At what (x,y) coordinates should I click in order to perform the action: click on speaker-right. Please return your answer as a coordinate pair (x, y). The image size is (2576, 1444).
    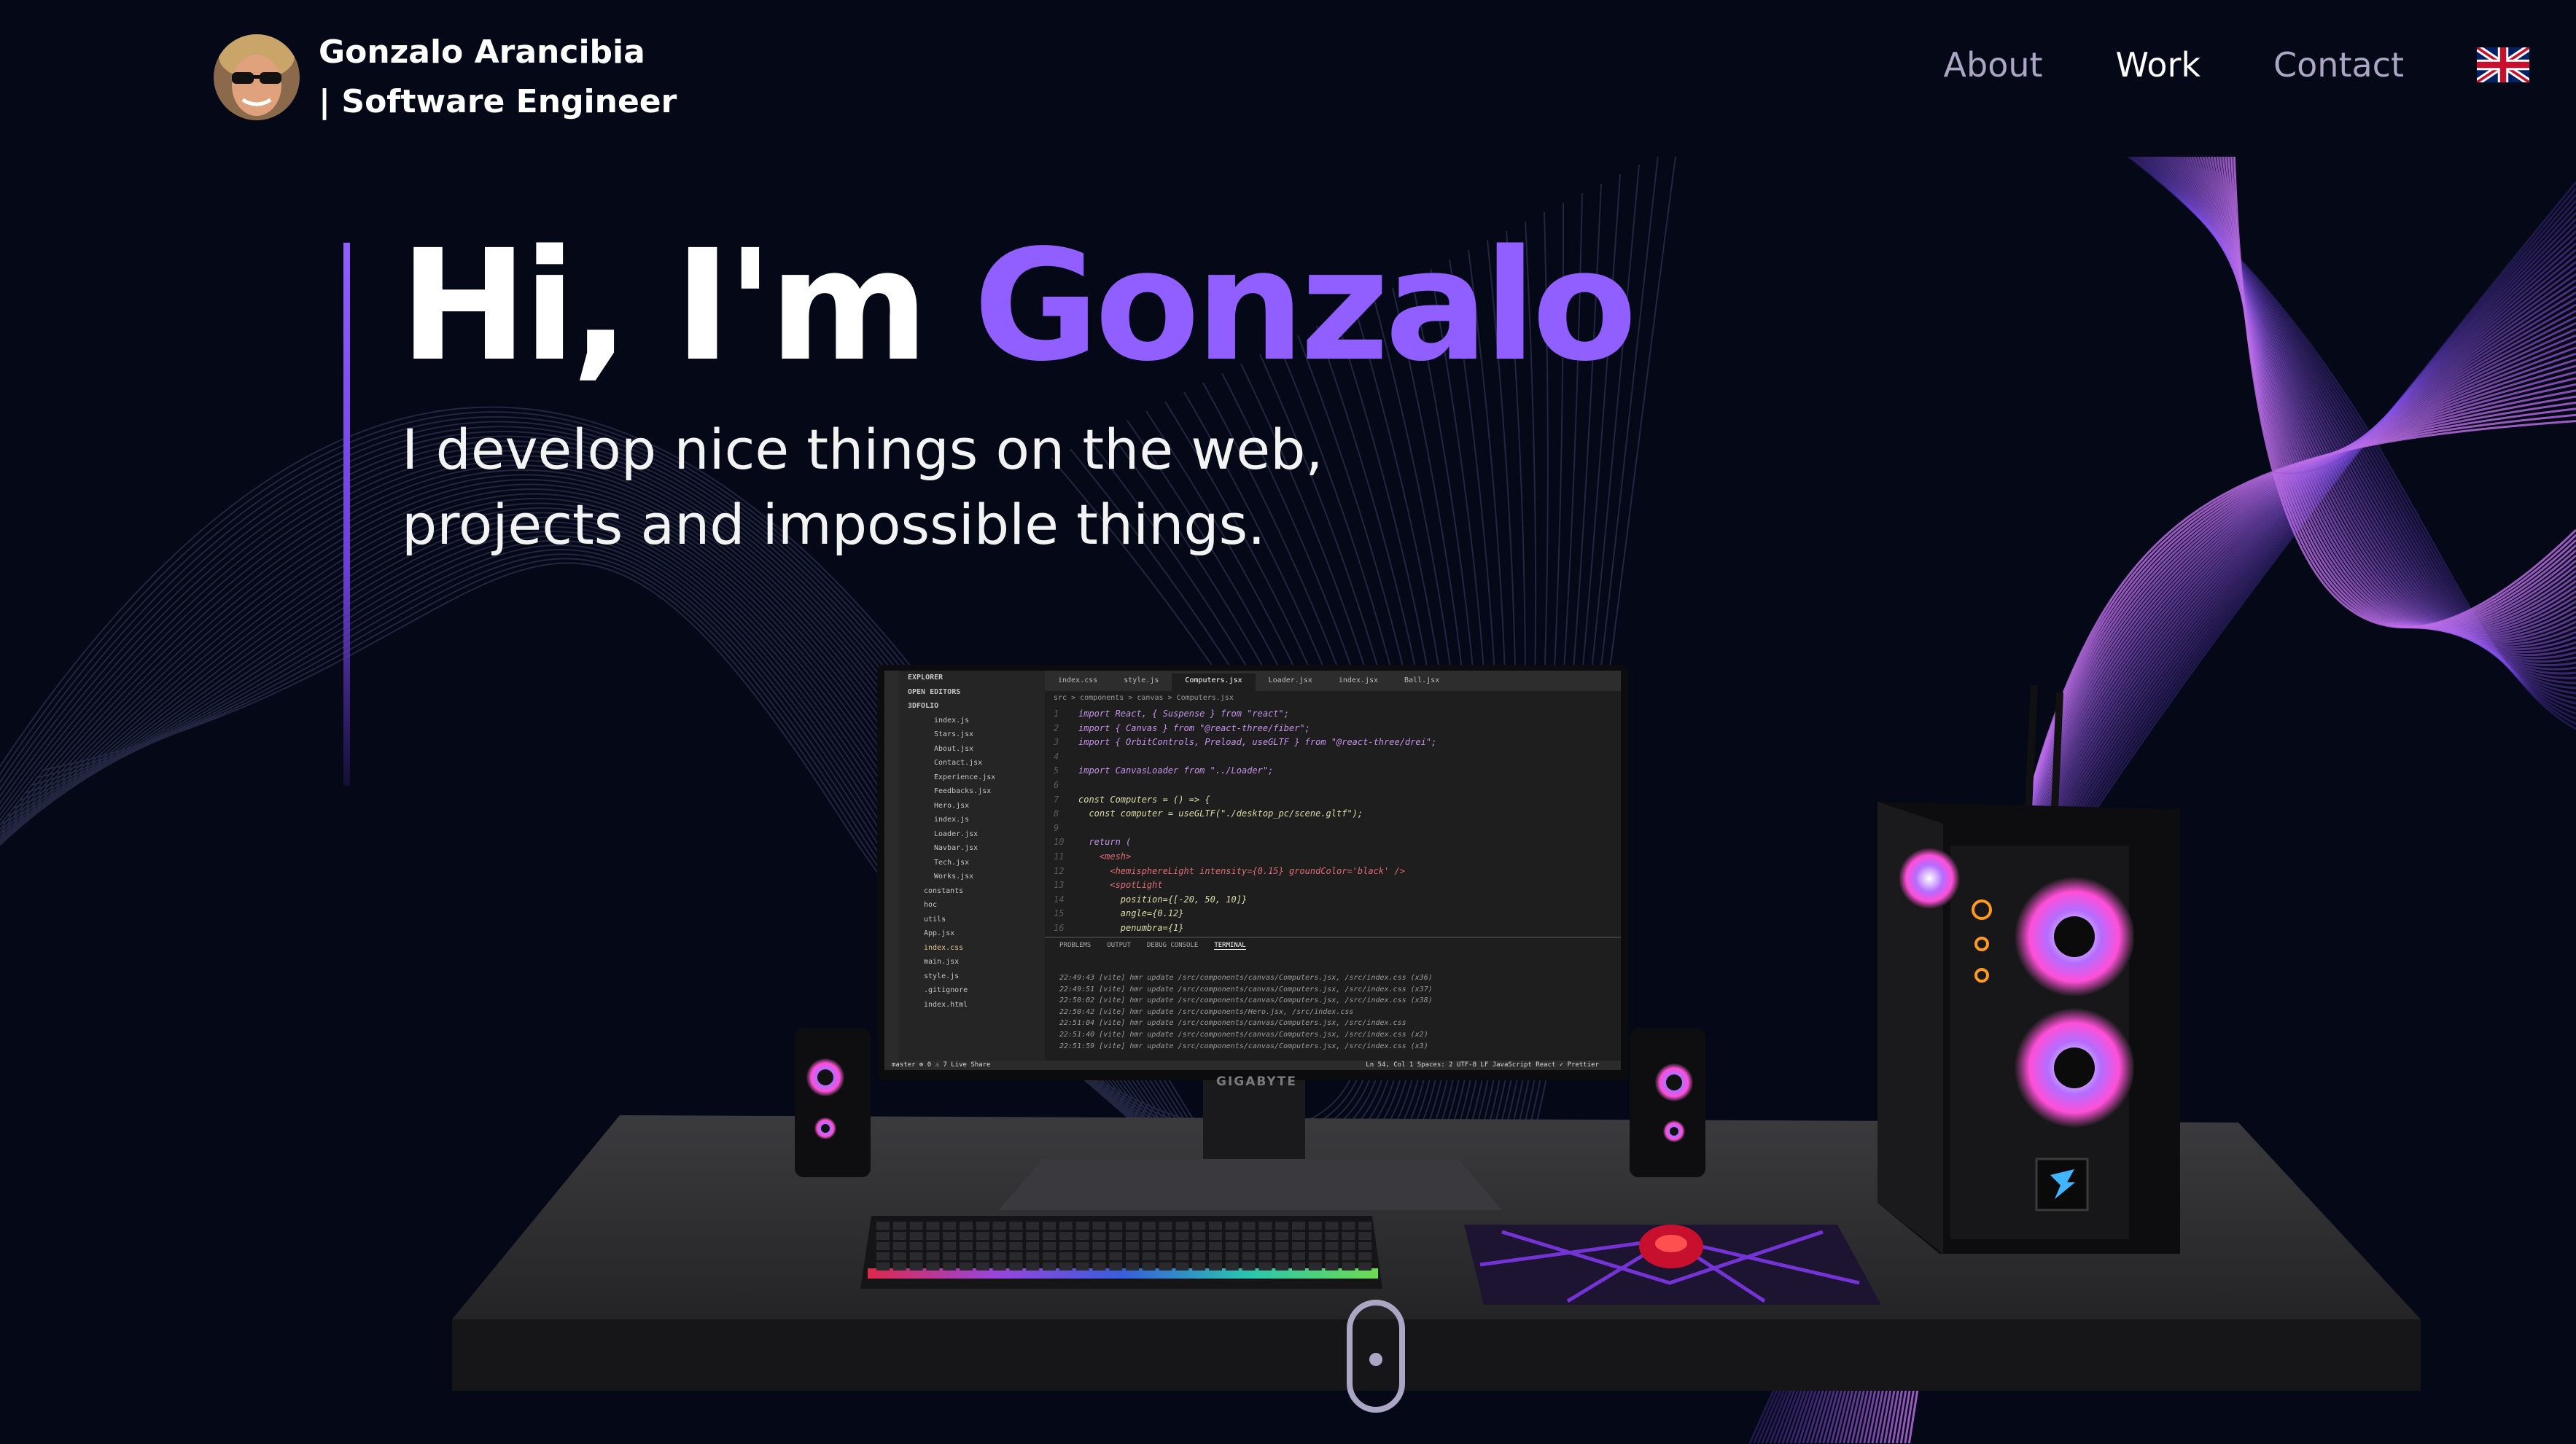
    Looking at the image, I should click on (1667, 1102).